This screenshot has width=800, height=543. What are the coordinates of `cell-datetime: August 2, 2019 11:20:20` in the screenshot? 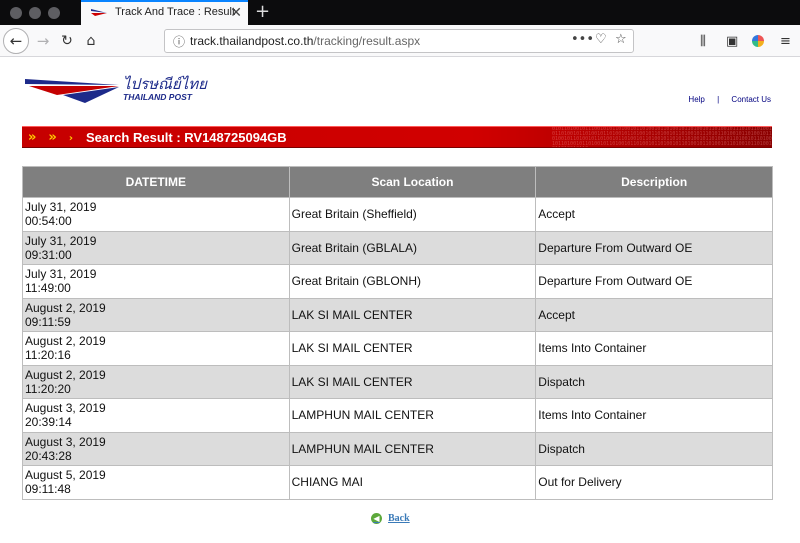 It's located at (156, 381).